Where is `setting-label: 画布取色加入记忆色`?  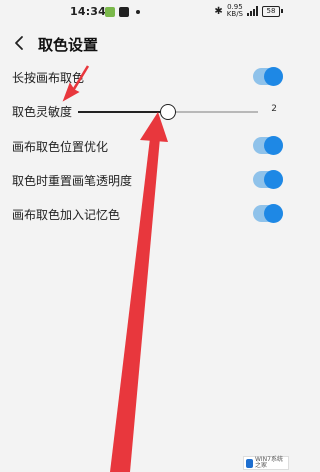
setting-label: 画布取色加入记忆色 is located at coordinates (66, 215).